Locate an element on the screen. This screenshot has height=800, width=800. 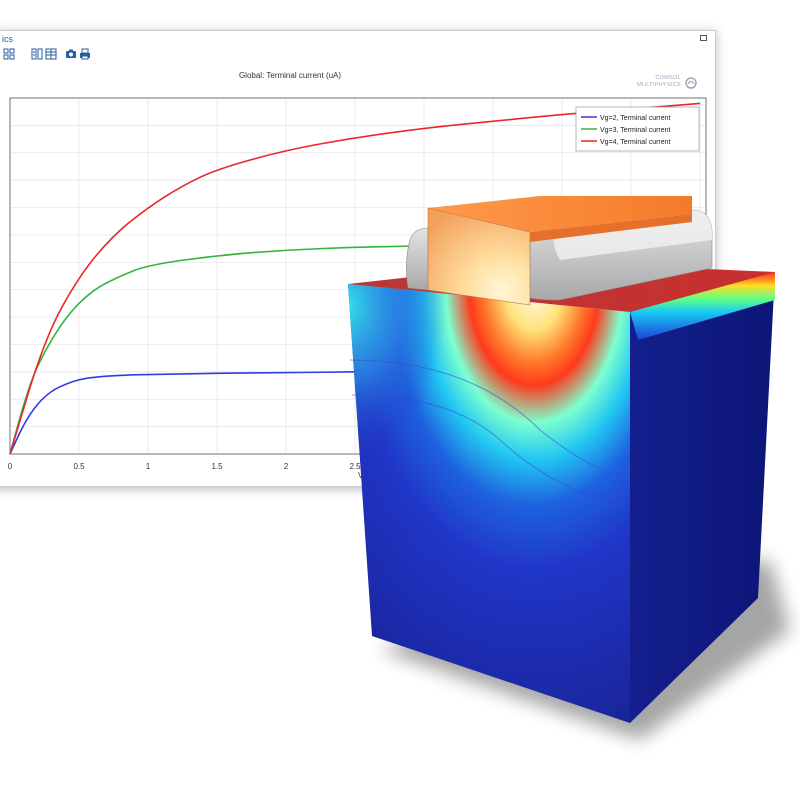
left-spacer is located at coordinates (417, 259).